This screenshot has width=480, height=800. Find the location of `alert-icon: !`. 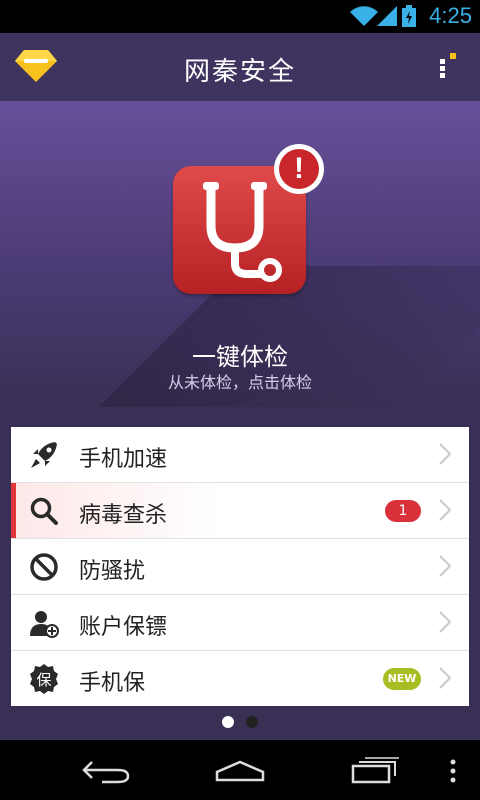

alert-icon: ! is located at coordinates (299, 169).